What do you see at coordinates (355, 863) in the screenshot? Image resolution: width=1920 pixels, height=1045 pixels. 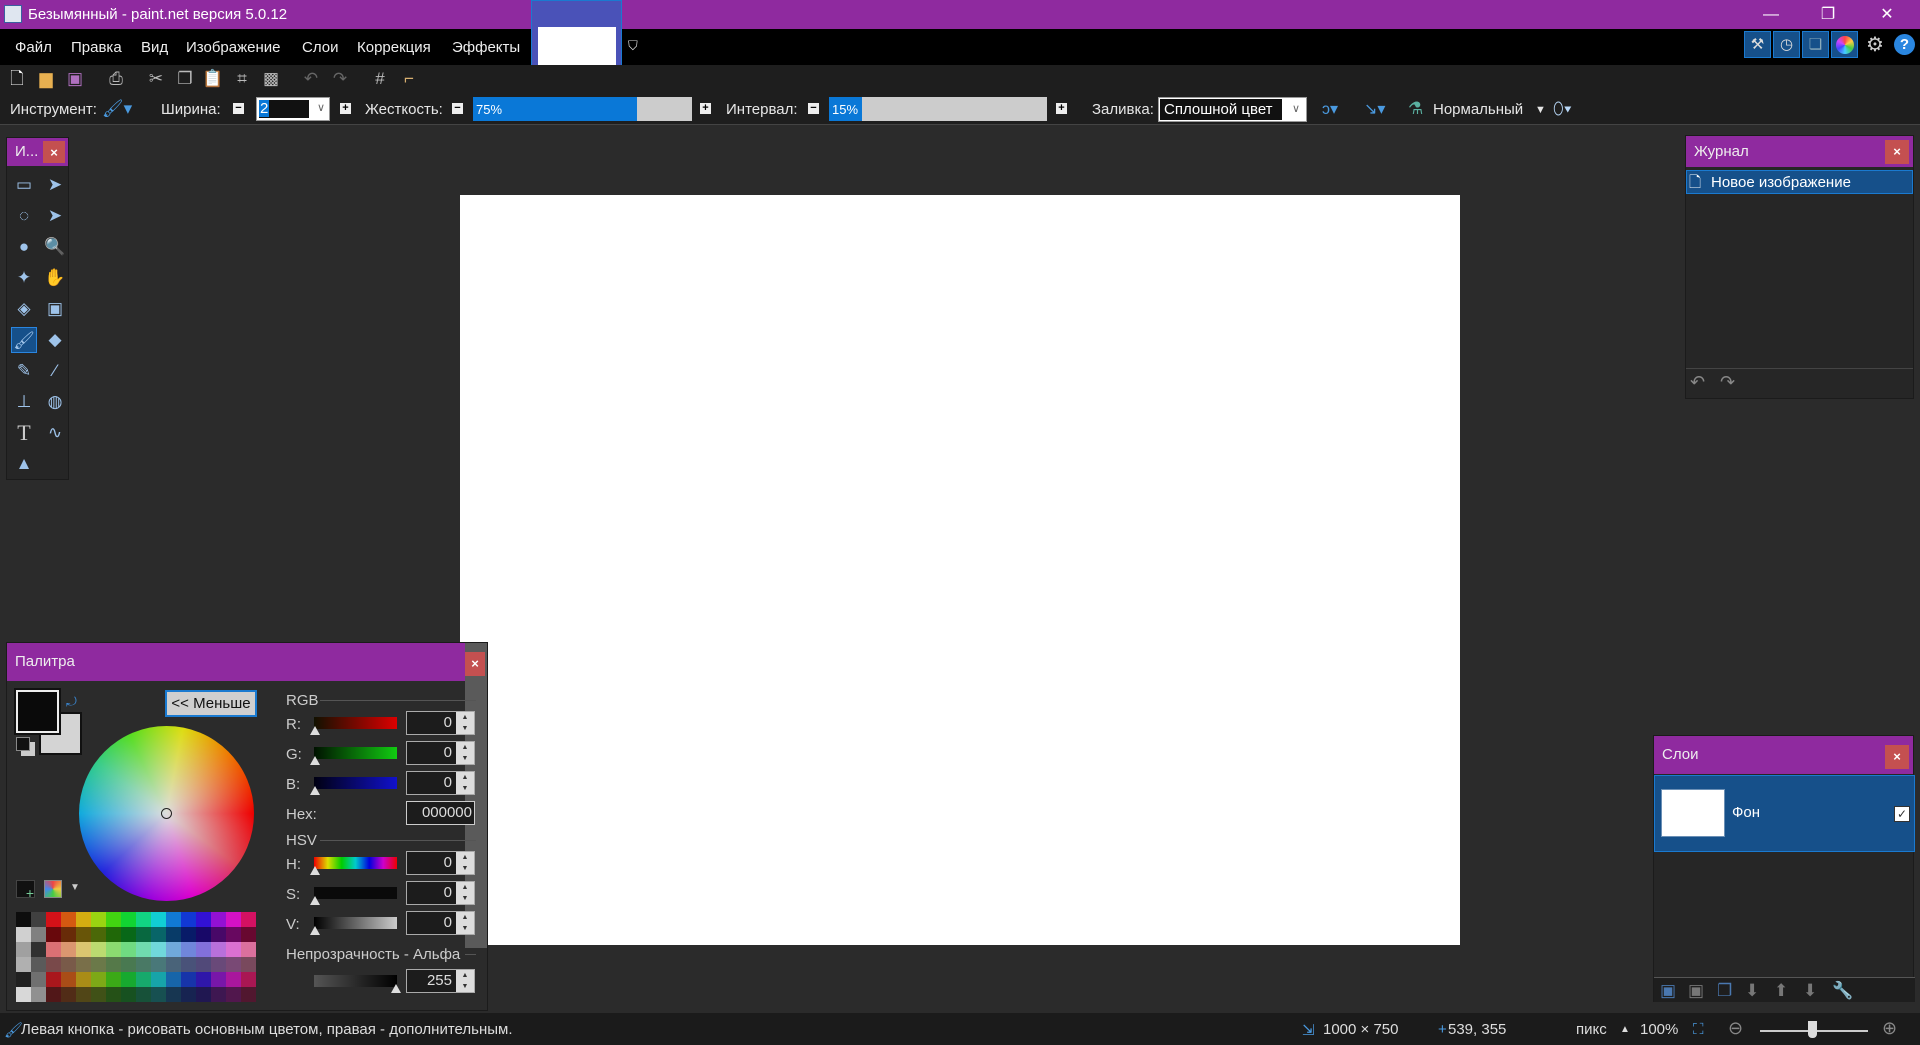 I see `hue-slider` at bounding box center [355, 863].